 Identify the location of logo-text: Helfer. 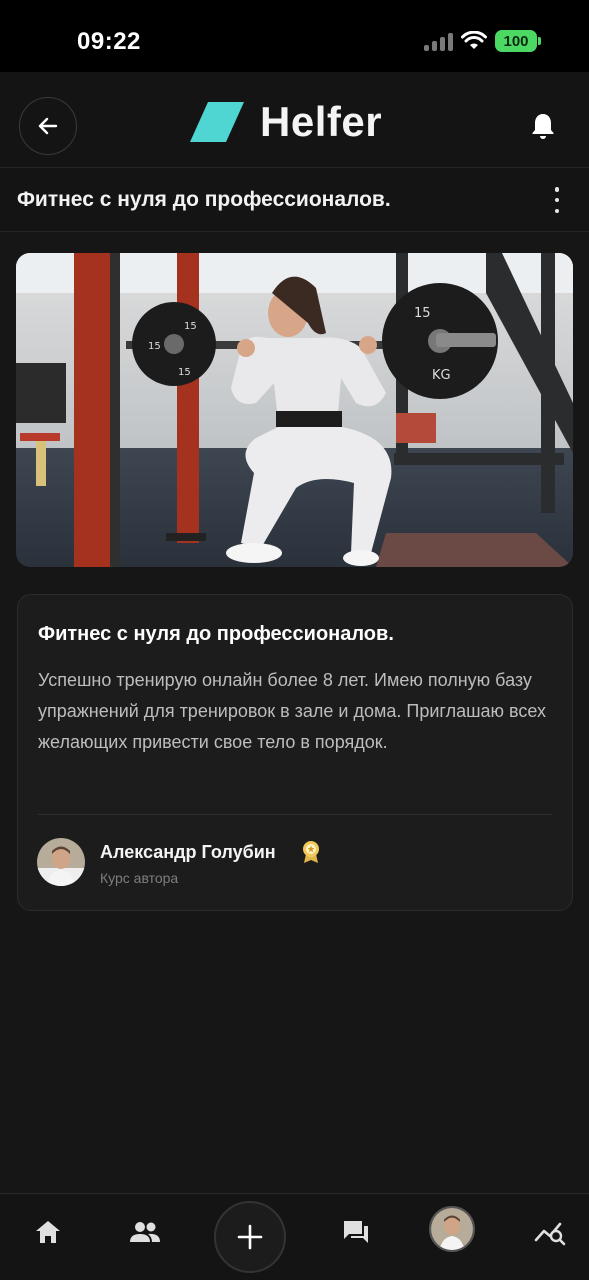
(321, 121).